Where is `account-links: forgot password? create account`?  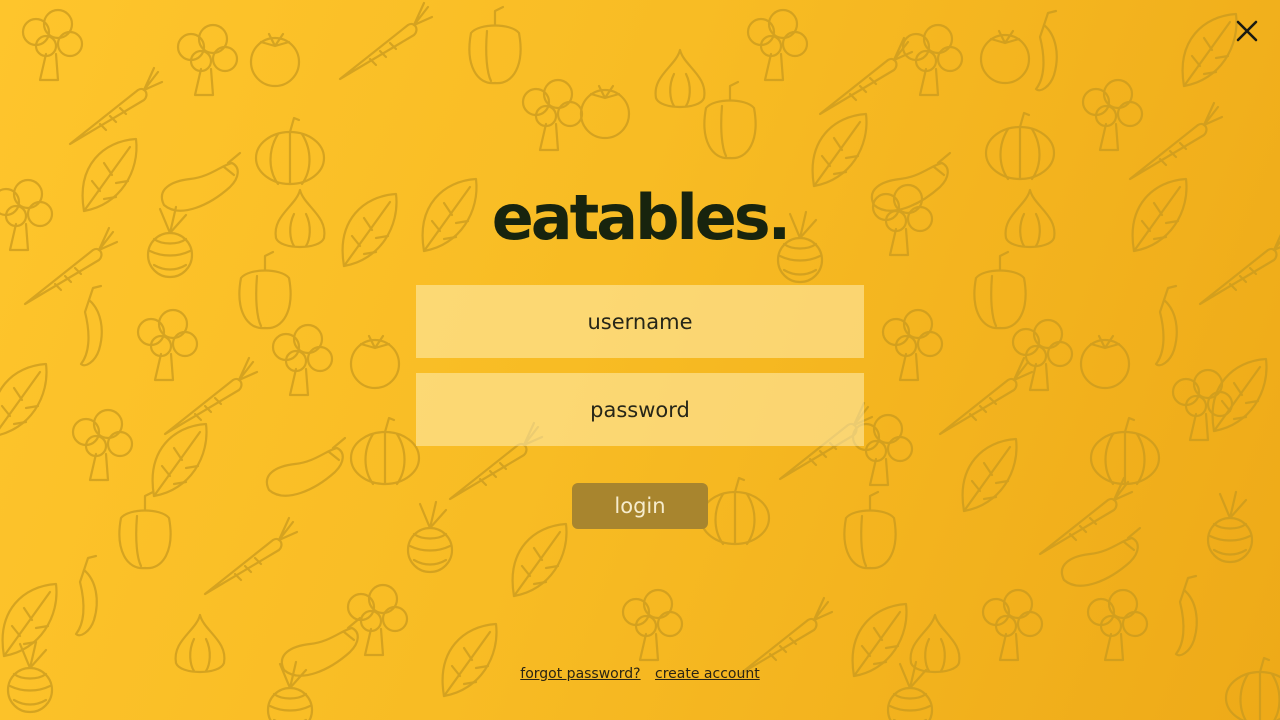
account-links: forgot password? create account is located at coordinates (640, 674).